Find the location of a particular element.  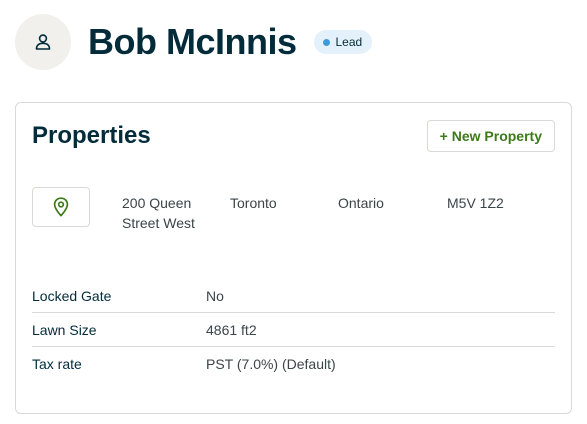

detail-row-locked-gate: Locked Gate No is located at coordinates (293, 296).